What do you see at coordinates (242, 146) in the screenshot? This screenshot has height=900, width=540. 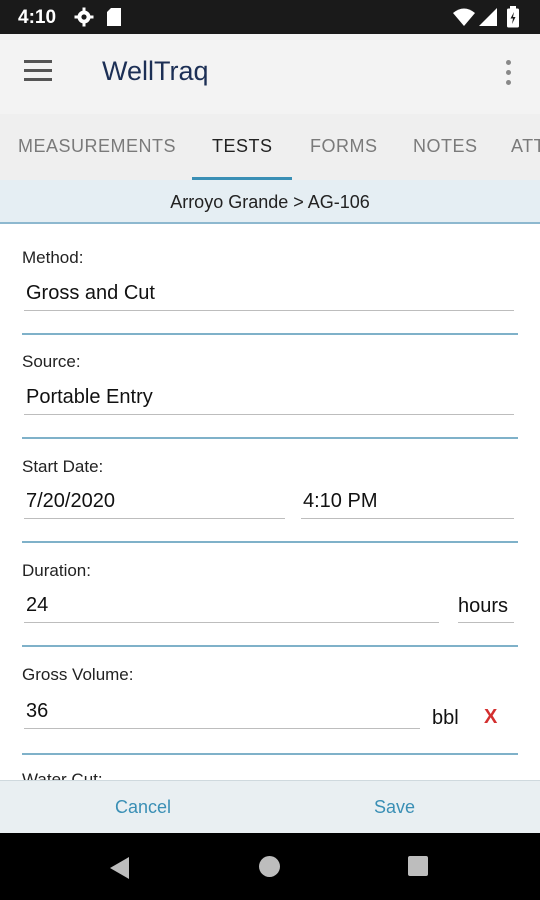 I see `tab-tests: TESTS` at bounding box center [242, 146].